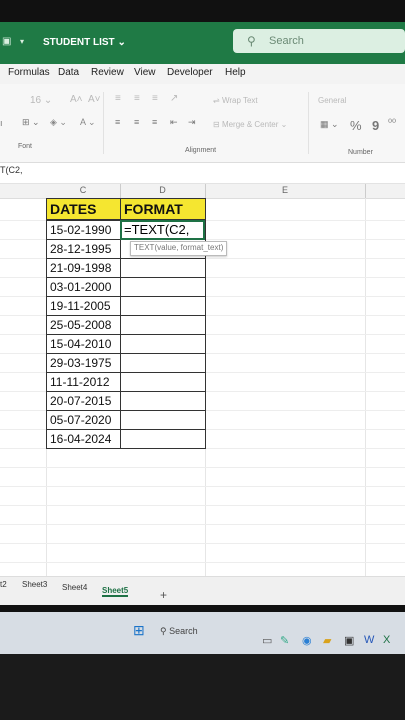 Image resolution: width=405 pixels, height=720 pixels. What do you see at coordinates (202, 173) in the screenshot?
I see `formula-bar` at bounding box center [202, 173].